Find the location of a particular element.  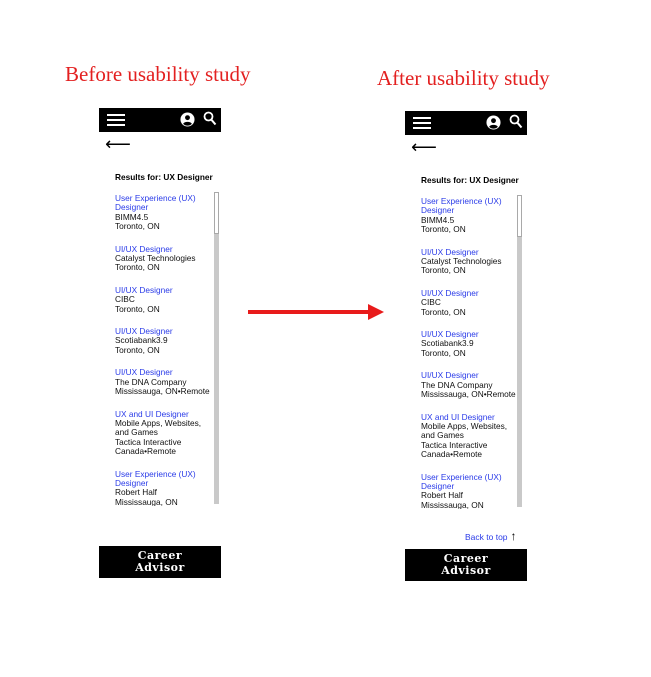

before-caption: Before usability study is located at coordinates (158, 74).